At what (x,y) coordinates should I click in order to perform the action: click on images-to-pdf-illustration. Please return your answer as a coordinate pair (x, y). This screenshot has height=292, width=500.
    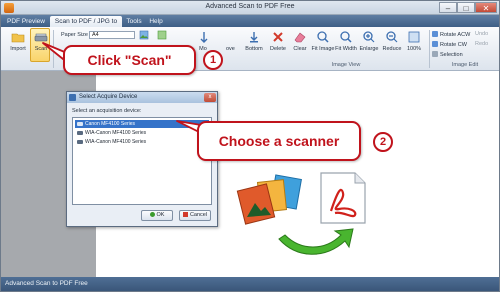
    Looking at the image, I should click on (301, 213).